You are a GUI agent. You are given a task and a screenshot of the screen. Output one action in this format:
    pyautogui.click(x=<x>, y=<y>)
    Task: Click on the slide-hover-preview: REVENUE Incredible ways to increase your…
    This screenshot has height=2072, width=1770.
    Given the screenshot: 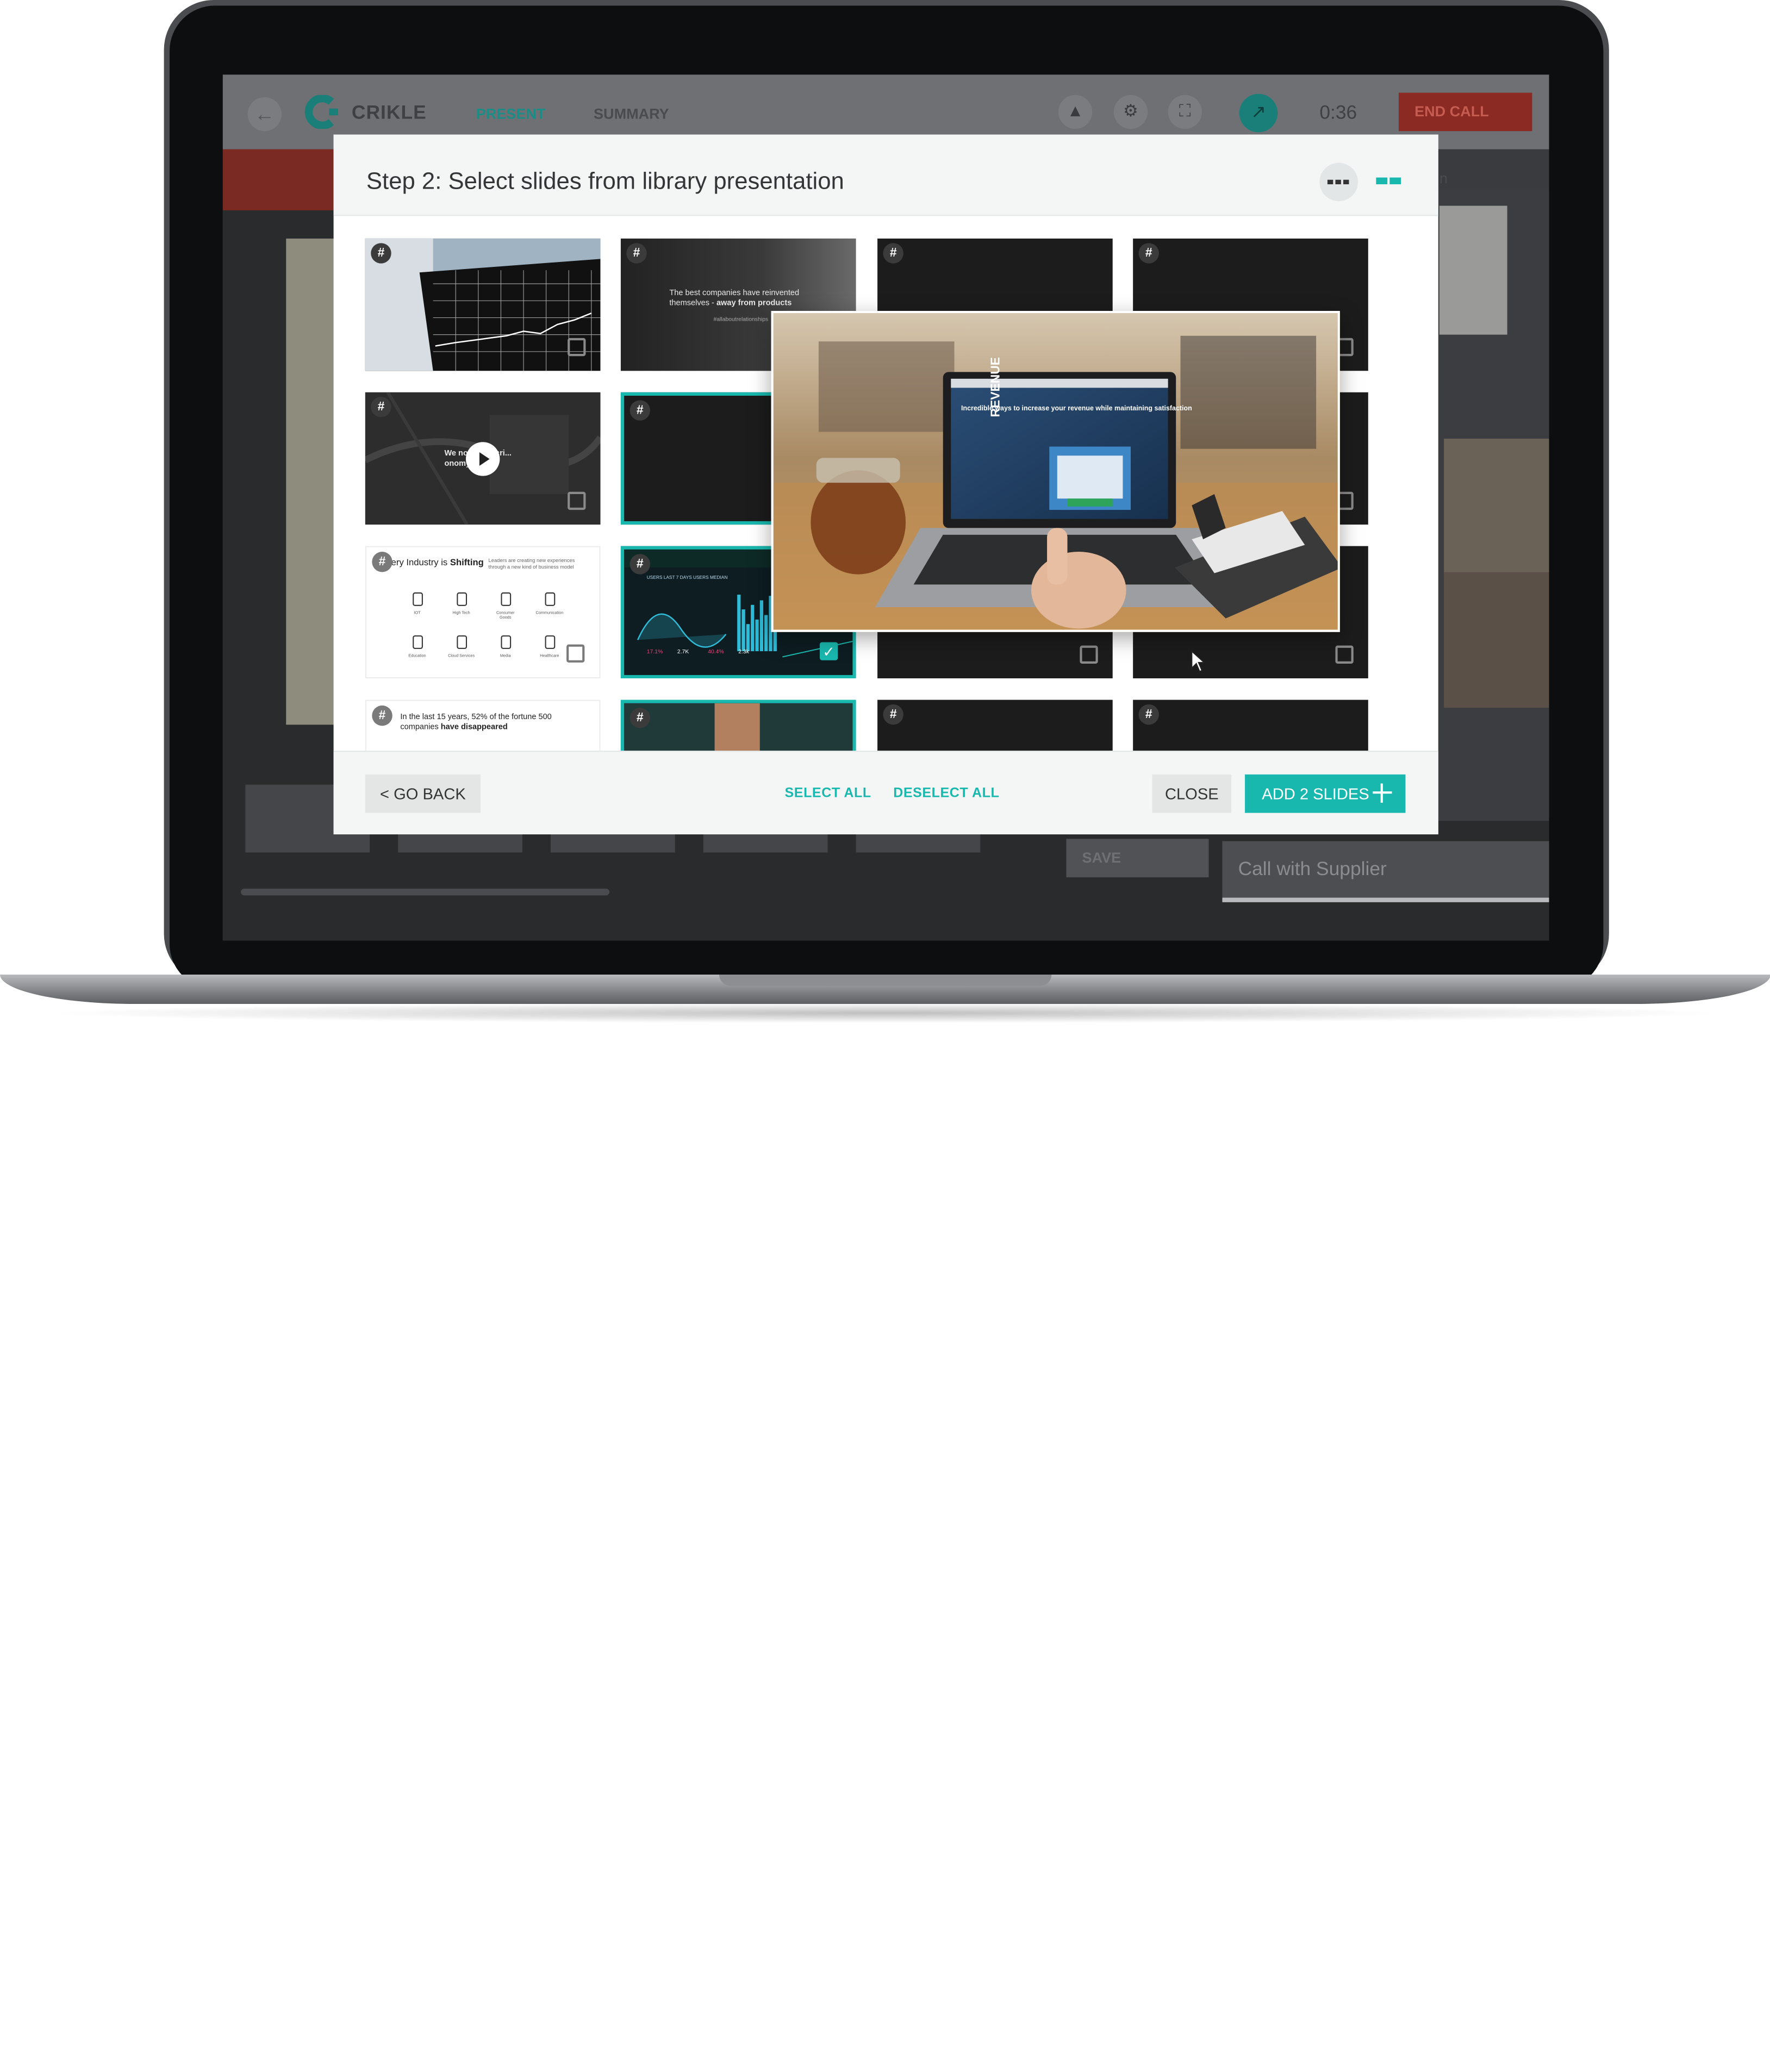 What is the action you would take?
    pyautogui.click(x=1055, y=471)
    